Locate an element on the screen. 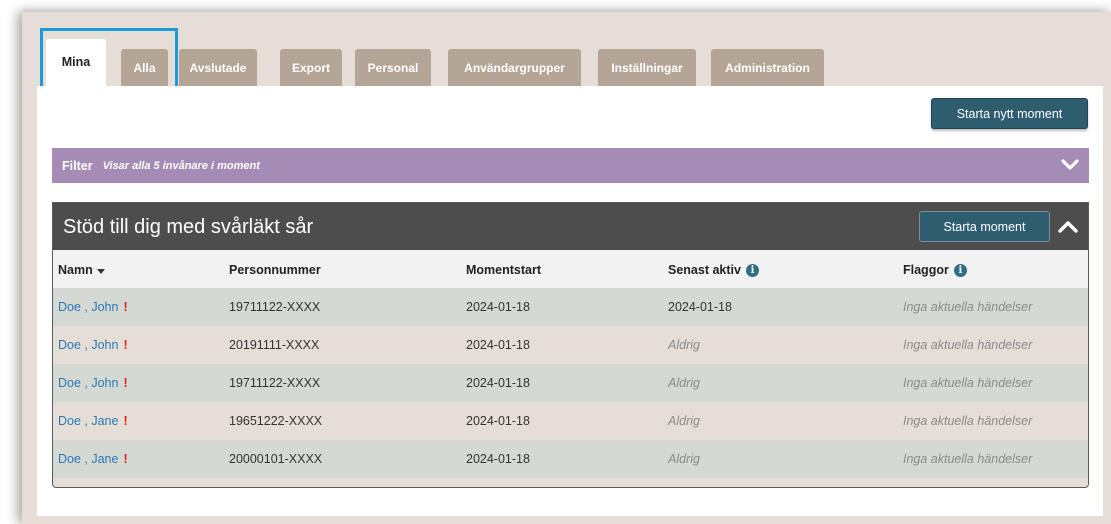 Image resolution: width=1111 pixels, height=524 pixels. column-header-senast-aktiv: Senast aktiv i is located at coordinates (713, 270).